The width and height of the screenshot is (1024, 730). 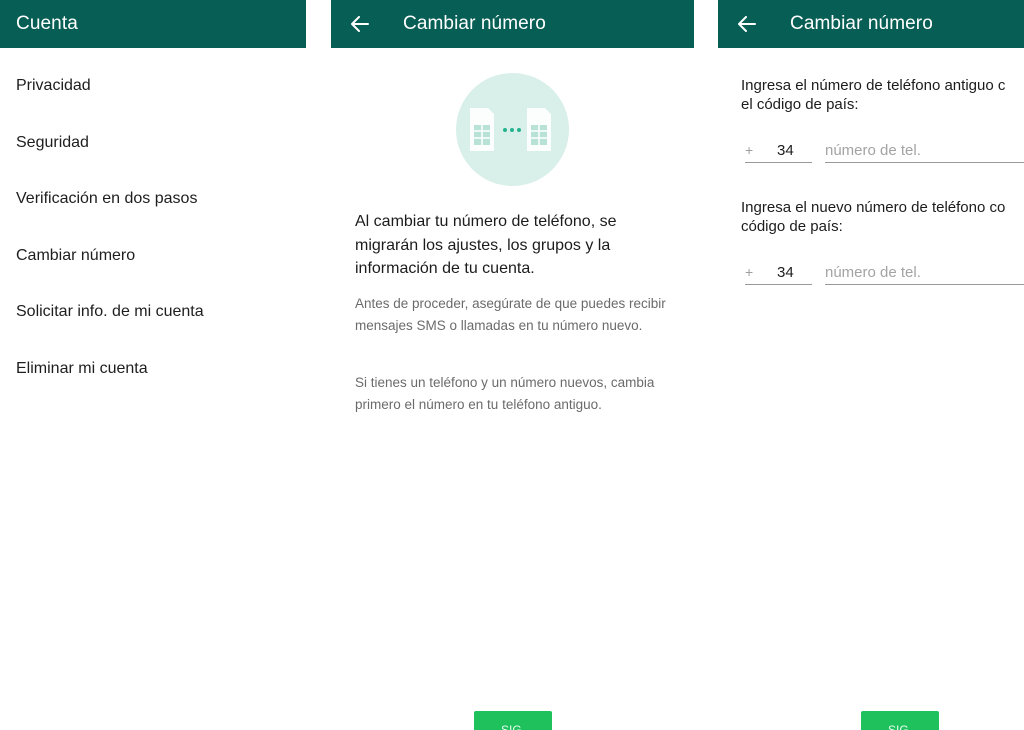 I want to click on old-number-prompt-line2: el código de país:, so click(x=800, y=104).